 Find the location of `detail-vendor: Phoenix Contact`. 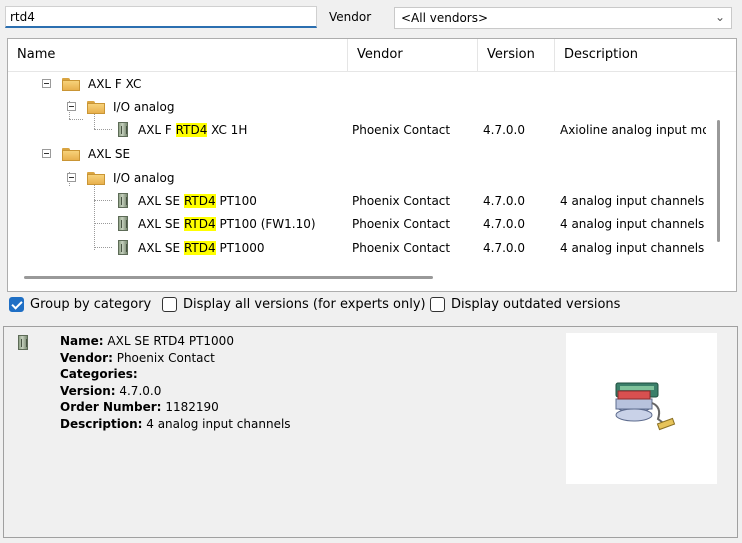

detail-vendor: Phoenix Contact is located at coordinates (165, 357).